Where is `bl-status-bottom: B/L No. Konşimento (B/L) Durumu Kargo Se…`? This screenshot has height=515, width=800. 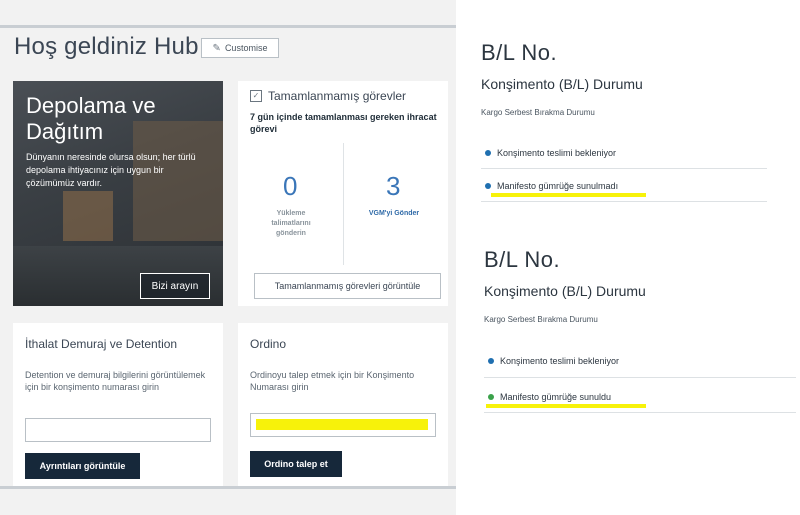 bl-status-bottom: B/L No. Konşimento (B/L) Durumu Kargo Se… is located at coordinates (565, 285).